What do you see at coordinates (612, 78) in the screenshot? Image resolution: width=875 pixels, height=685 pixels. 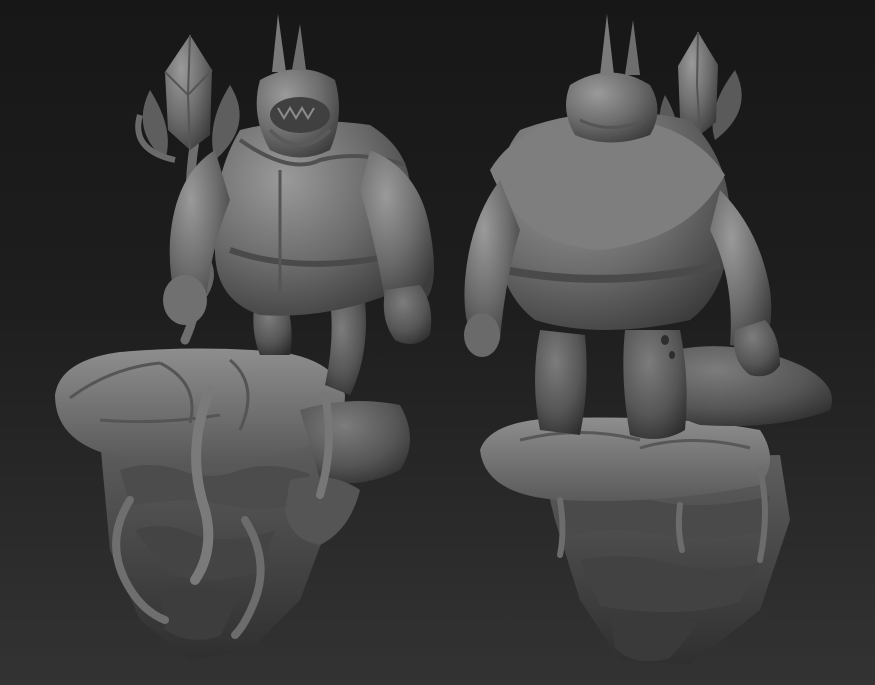 I see `ogre-head-back` at bounding box center [612, 78].